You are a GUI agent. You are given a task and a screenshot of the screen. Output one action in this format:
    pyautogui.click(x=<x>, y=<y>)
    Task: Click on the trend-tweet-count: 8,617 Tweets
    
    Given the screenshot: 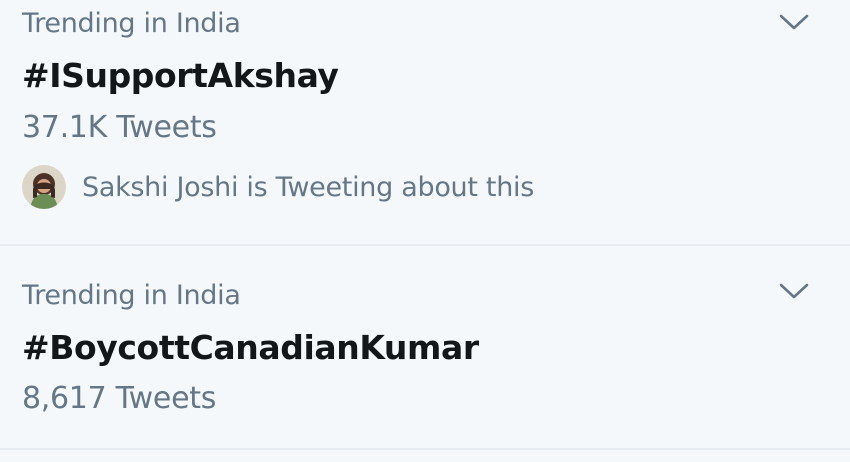 What is the action you would take?
    pyautogui.click(x=119, y=398)
    